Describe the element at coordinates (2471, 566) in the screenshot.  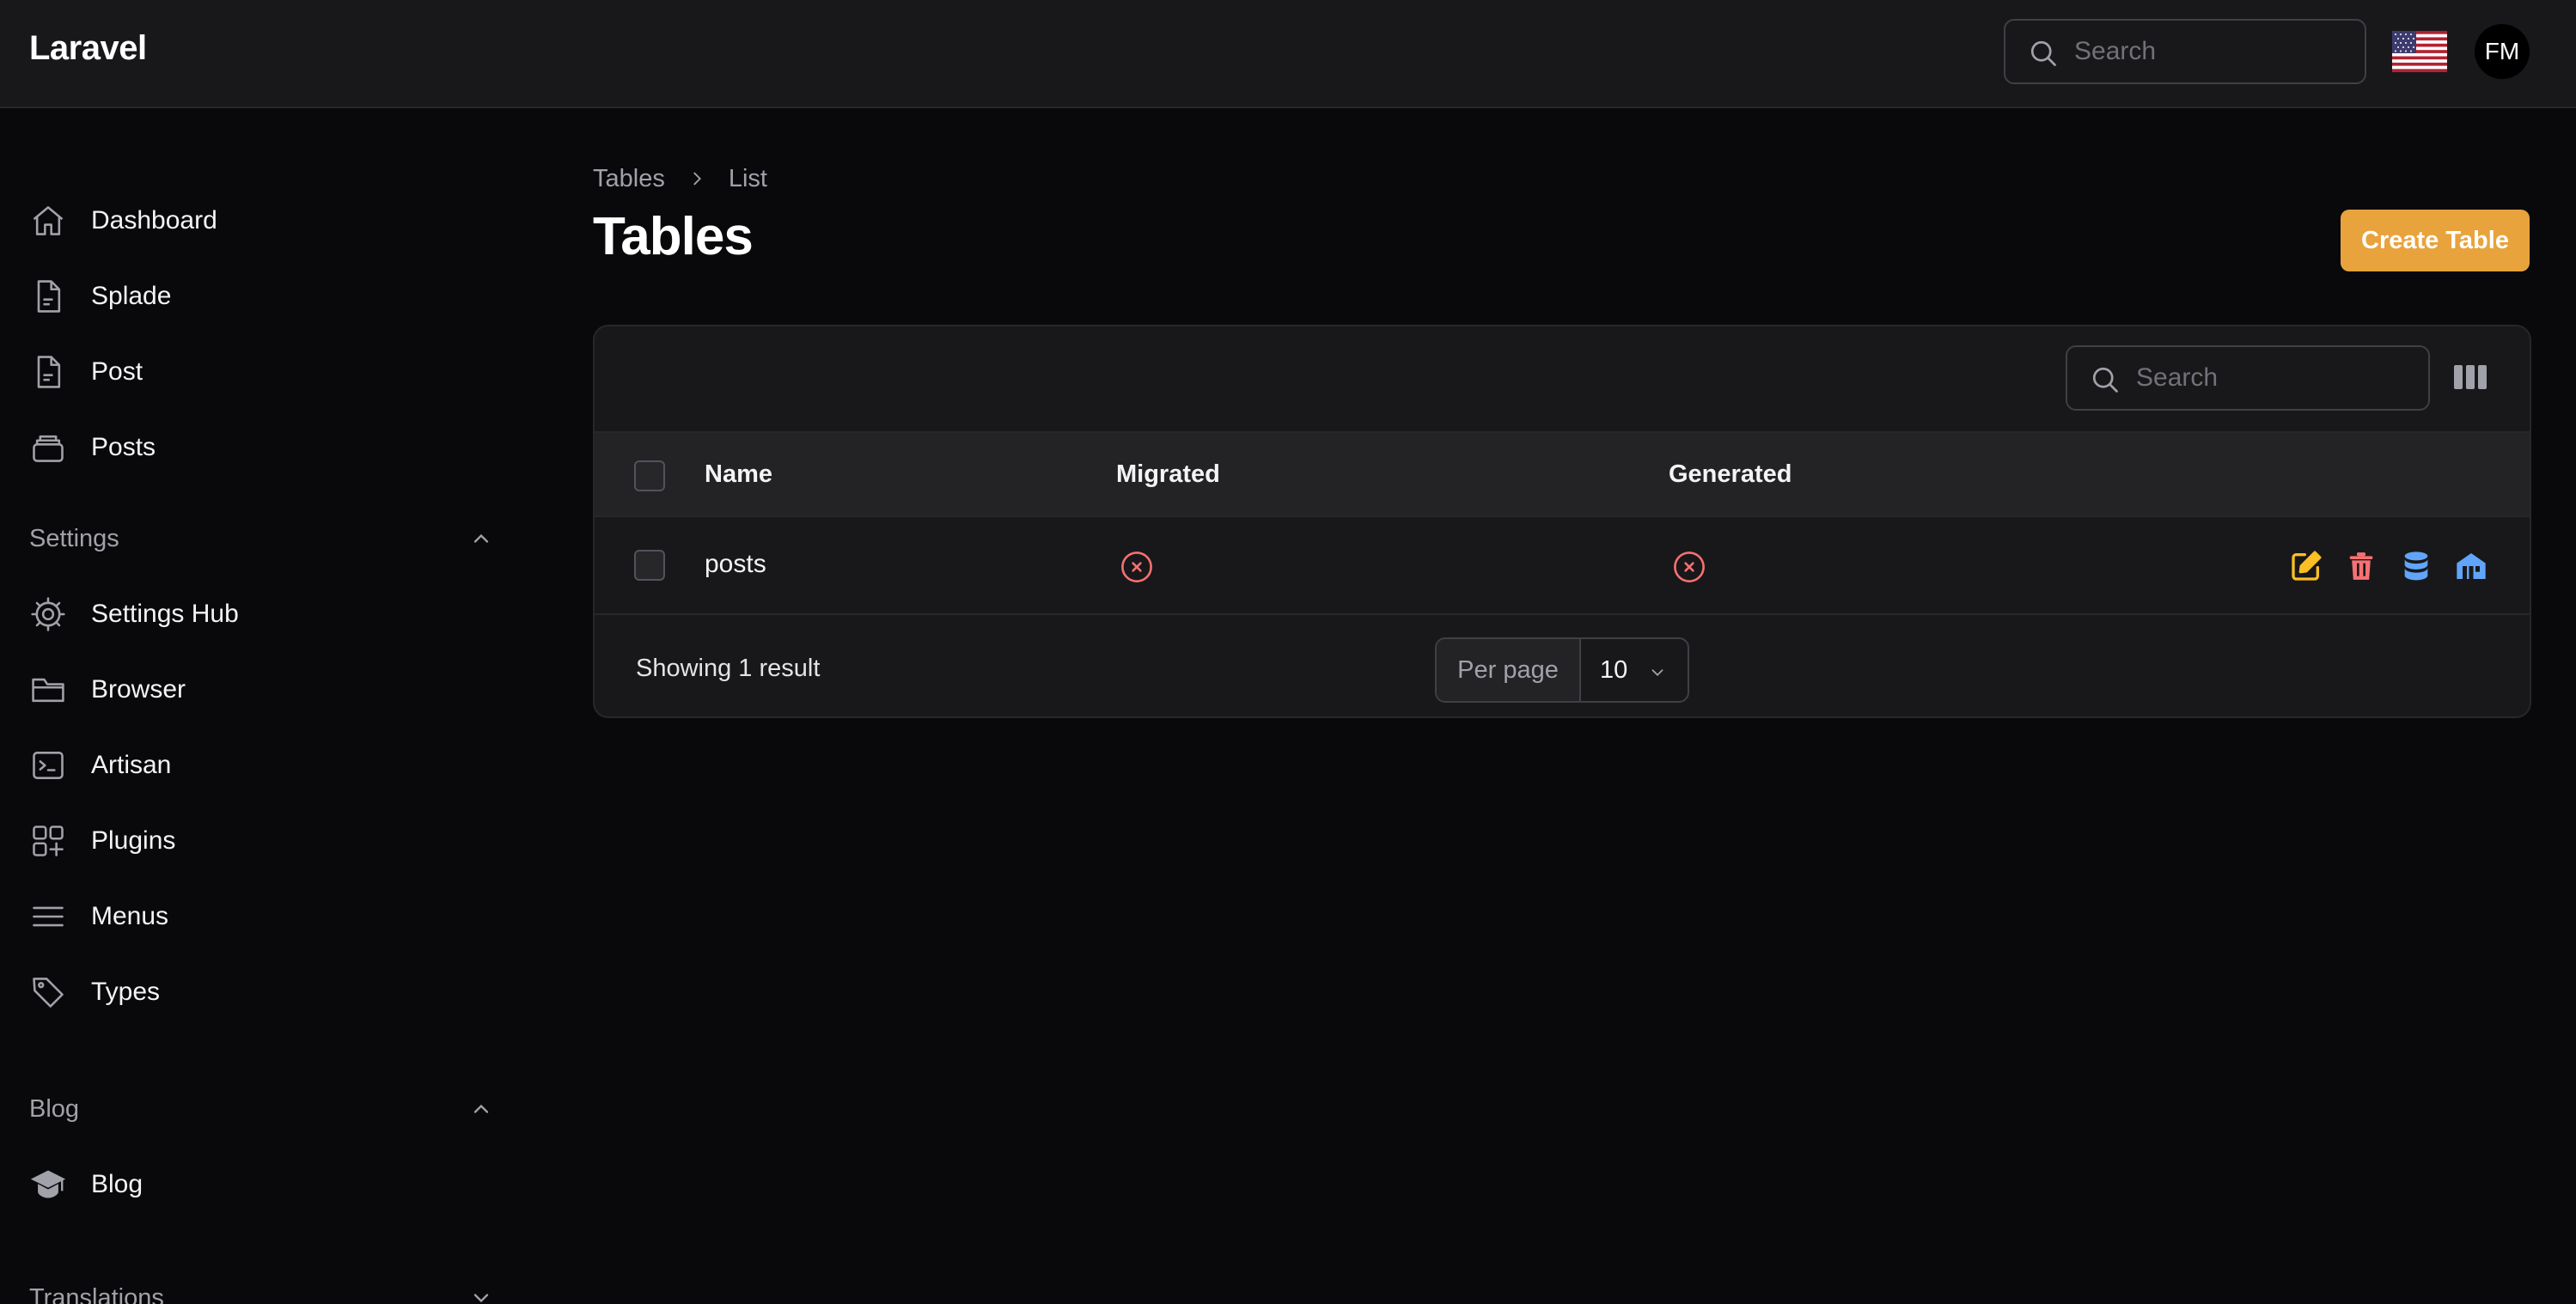
I see `building-icon` at that location.